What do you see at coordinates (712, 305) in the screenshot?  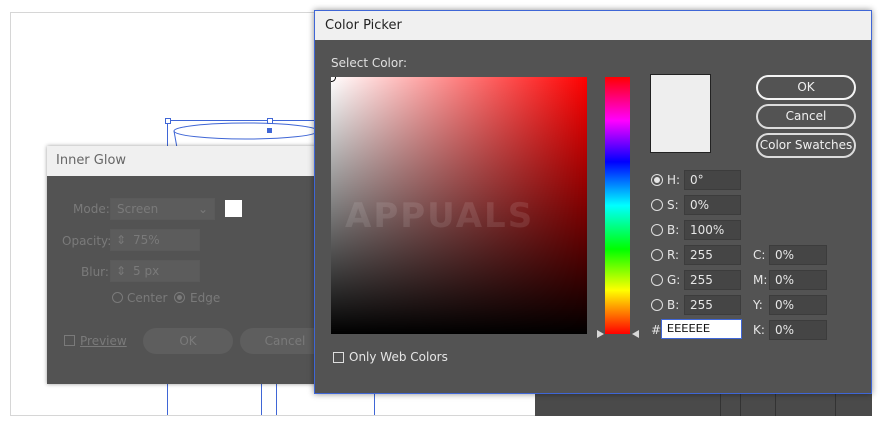 I see `blue-input: 255` at bounding box center [712, 305].